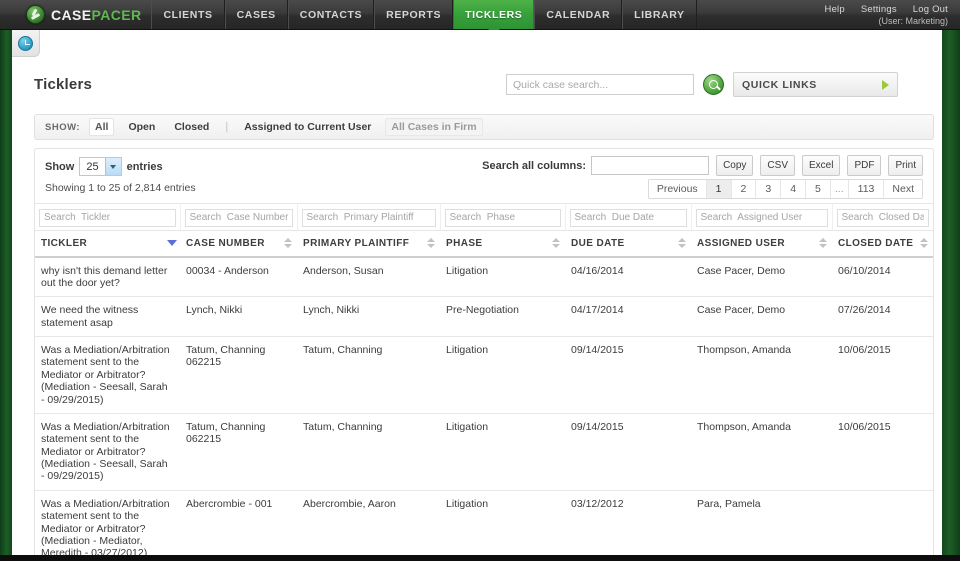  I want to click on quick-links-button: QUICK LINKS, so click(815, 84).